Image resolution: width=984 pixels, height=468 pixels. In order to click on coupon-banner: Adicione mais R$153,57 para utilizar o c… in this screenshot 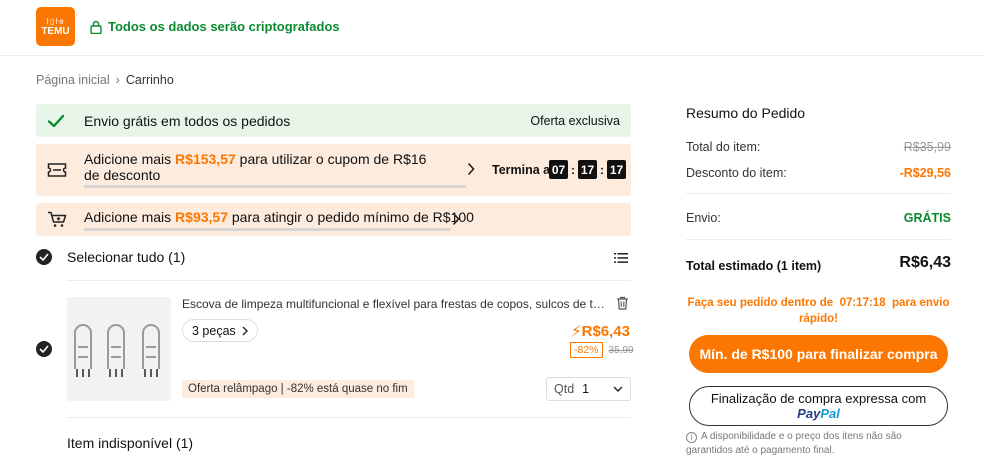, I will do `click(333, 170)`.